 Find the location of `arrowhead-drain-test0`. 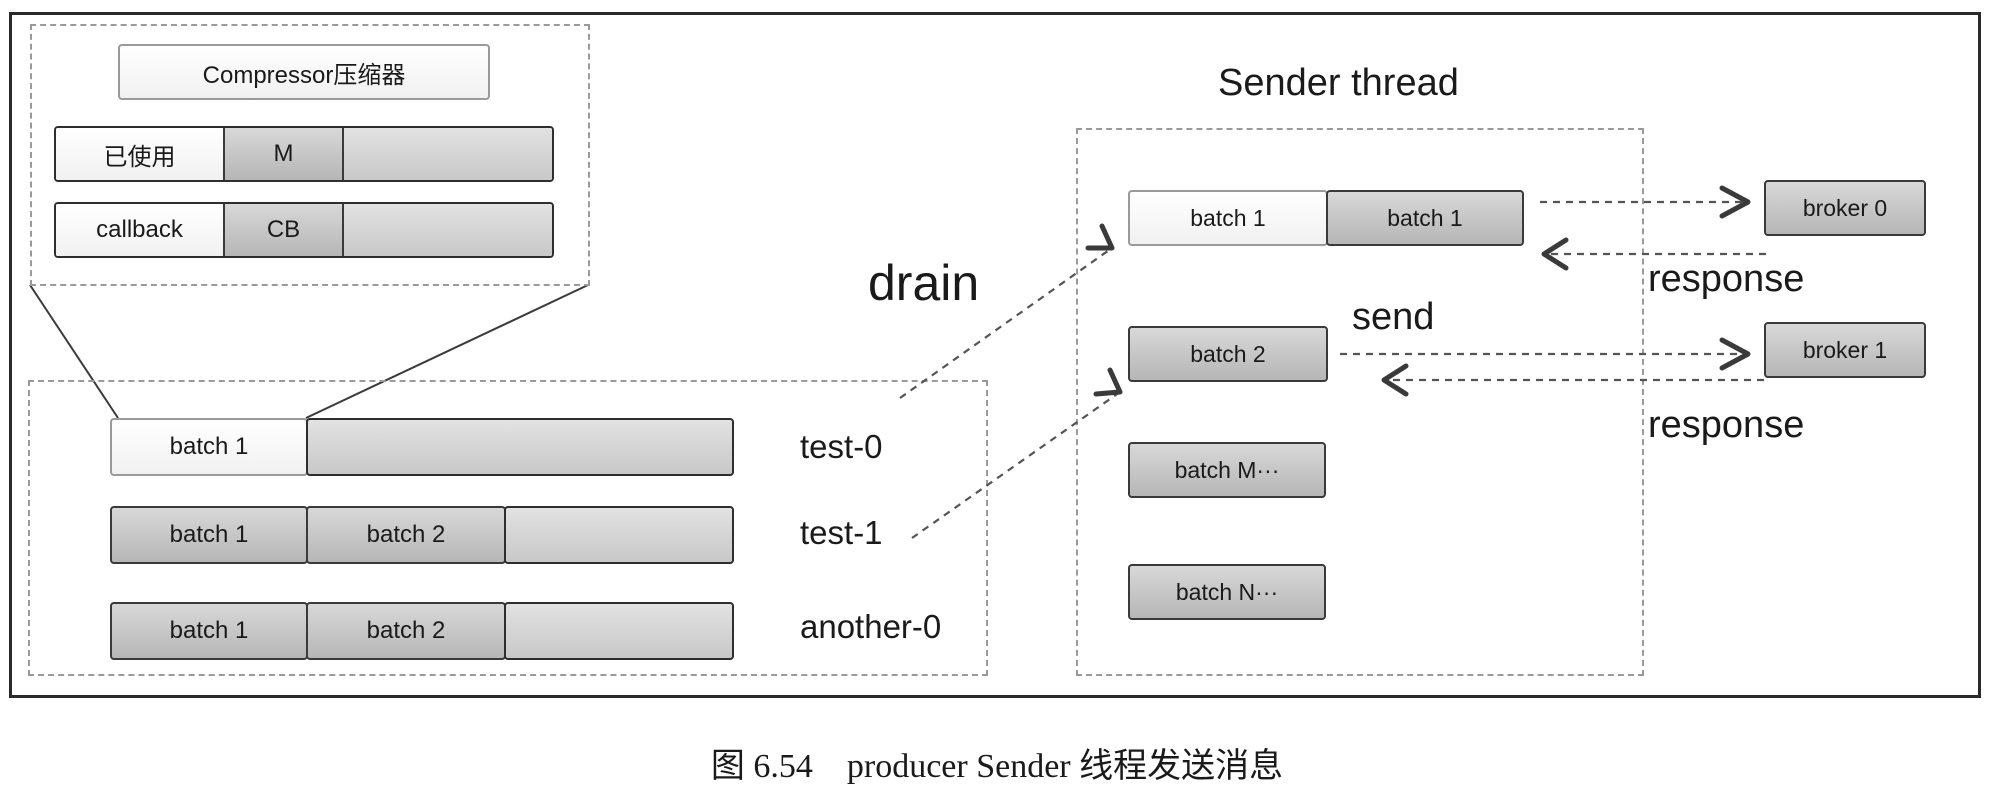

arrowhead-drain-test0 is located at coordinates (1100, 237).